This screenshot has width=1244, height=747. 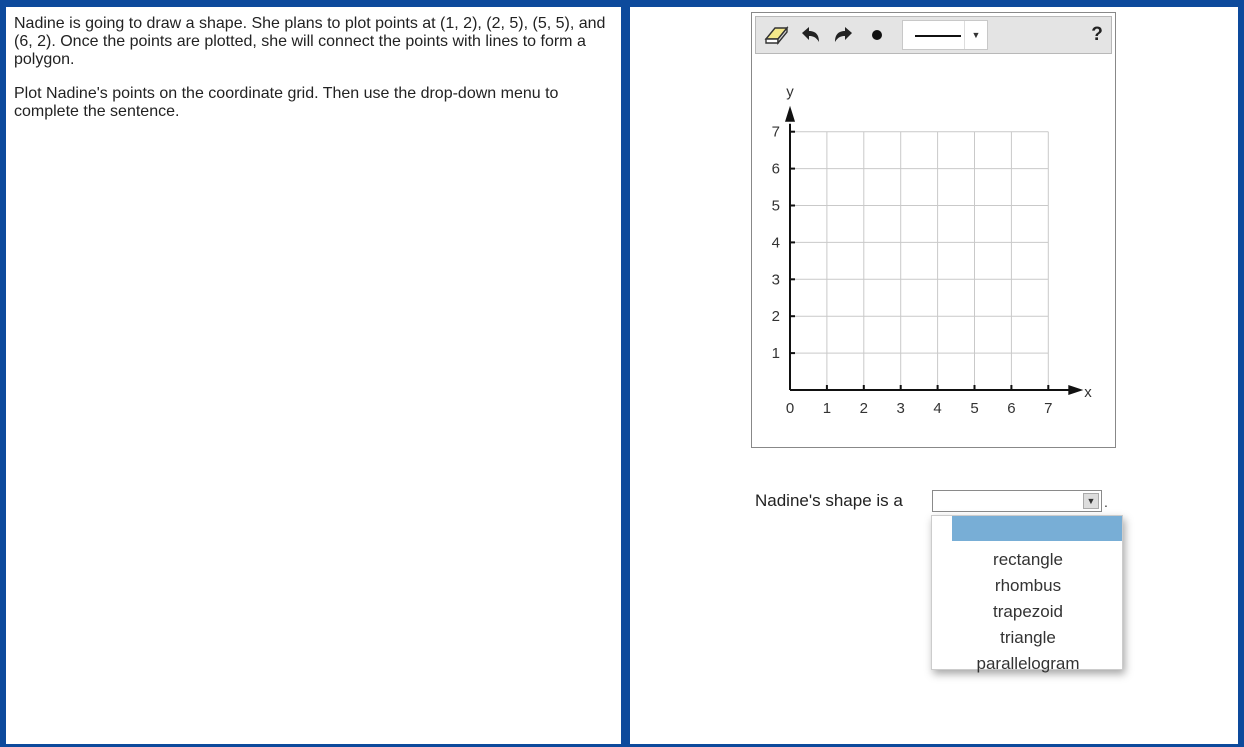 I want to click on axes, so click(x=934, y=250).